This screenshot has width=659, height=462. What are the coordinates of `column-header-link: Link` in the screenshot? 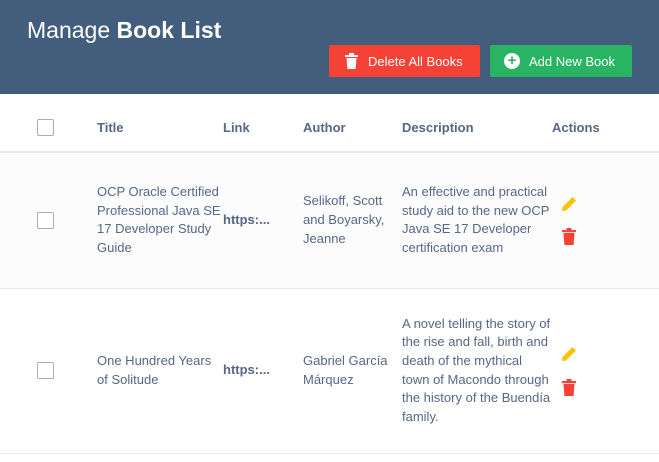 It's located at (263, 128).